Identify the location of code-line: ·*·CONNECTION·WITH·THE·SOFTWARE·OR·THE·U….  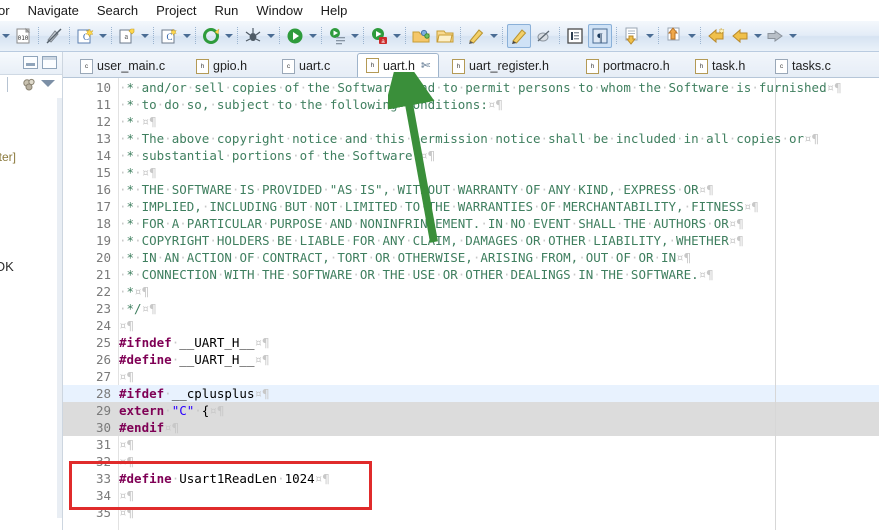
(416, 274).